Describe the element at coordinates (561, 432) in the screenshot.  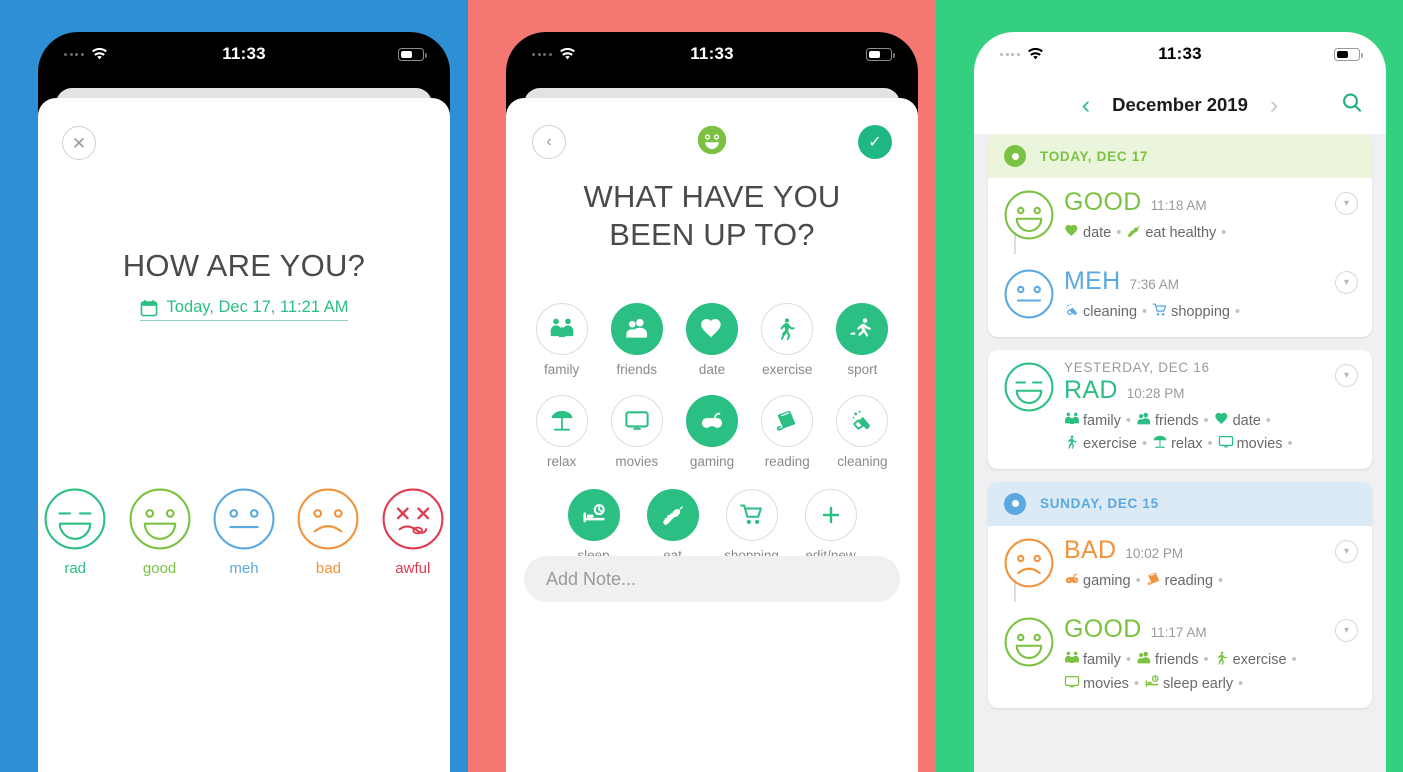
I see `activity-relax: relax` at that location.